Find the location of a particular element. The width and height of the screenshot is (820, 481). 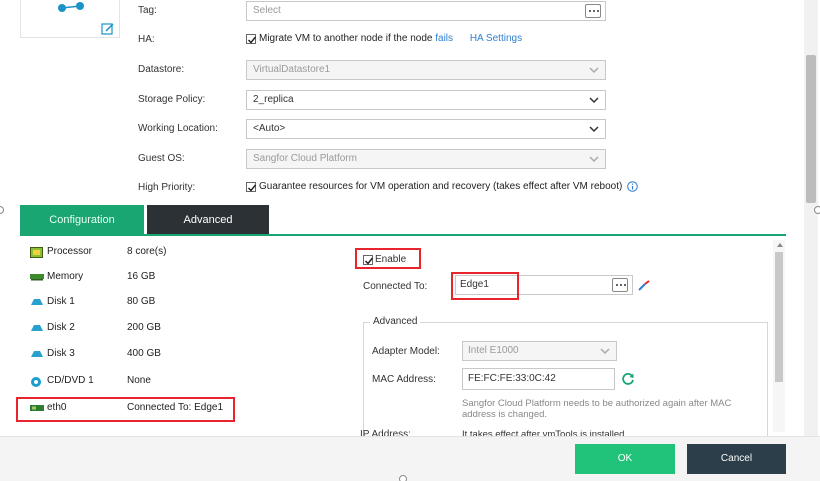

resize-handle-bottom is located at coordinates (403, 478).